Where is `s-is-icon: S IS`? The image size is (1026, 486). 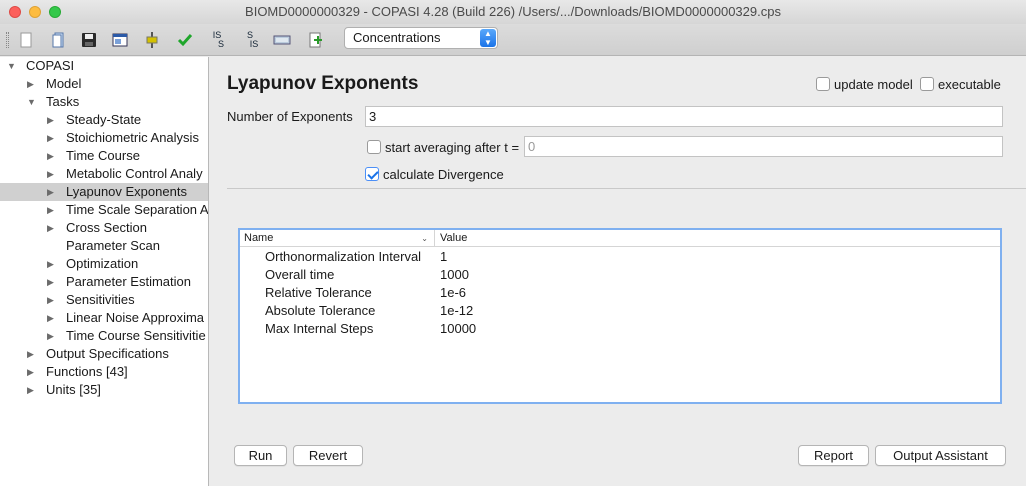
s-is-icon: S IS is located at coordinates (250, 40).